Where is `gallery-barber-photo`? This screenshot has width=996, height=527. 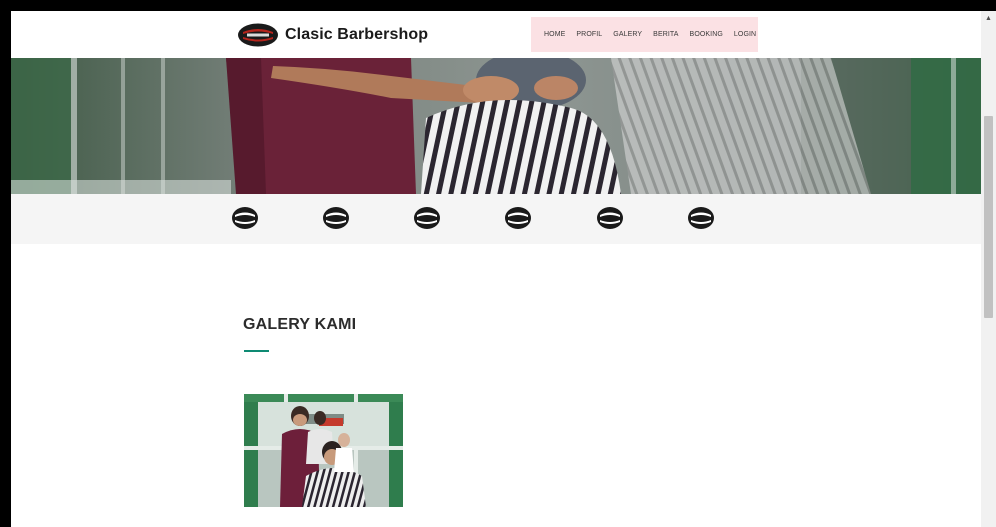 gallery-barber-photo is located at coordinates (323, 450).